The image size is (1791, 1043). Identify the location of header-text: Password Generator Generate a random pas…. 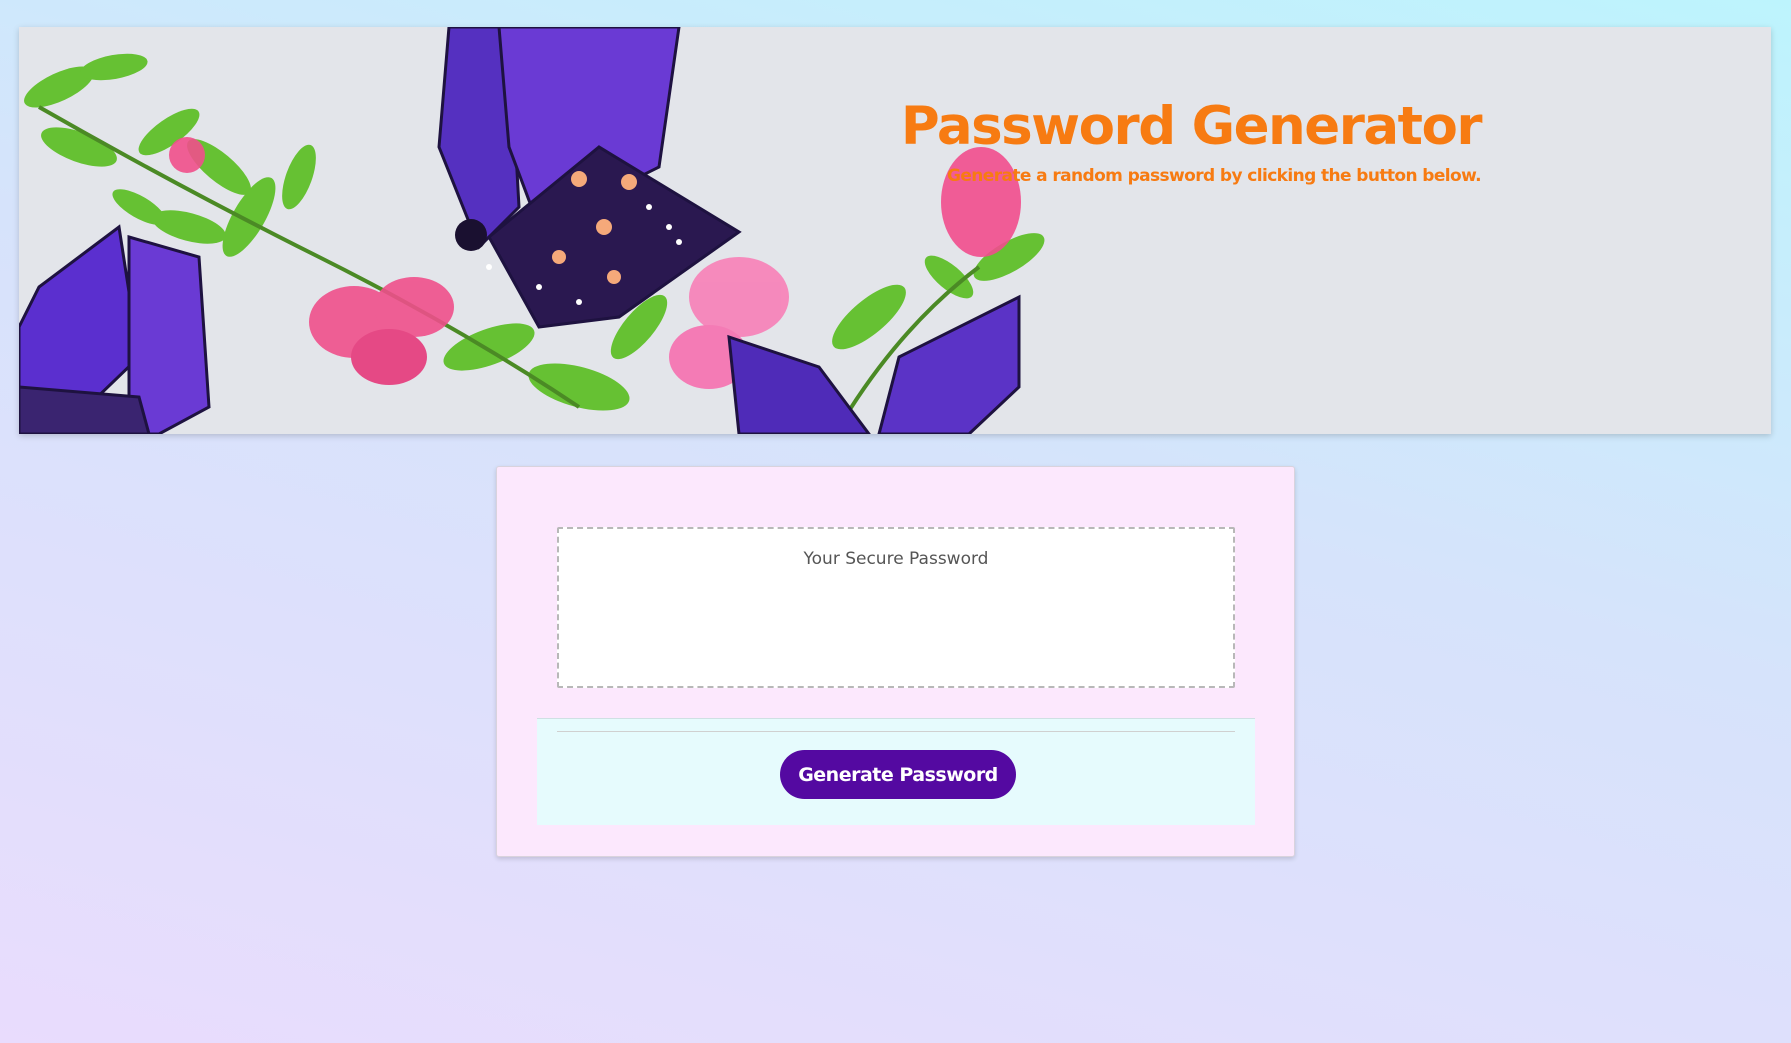
(1191, 140).